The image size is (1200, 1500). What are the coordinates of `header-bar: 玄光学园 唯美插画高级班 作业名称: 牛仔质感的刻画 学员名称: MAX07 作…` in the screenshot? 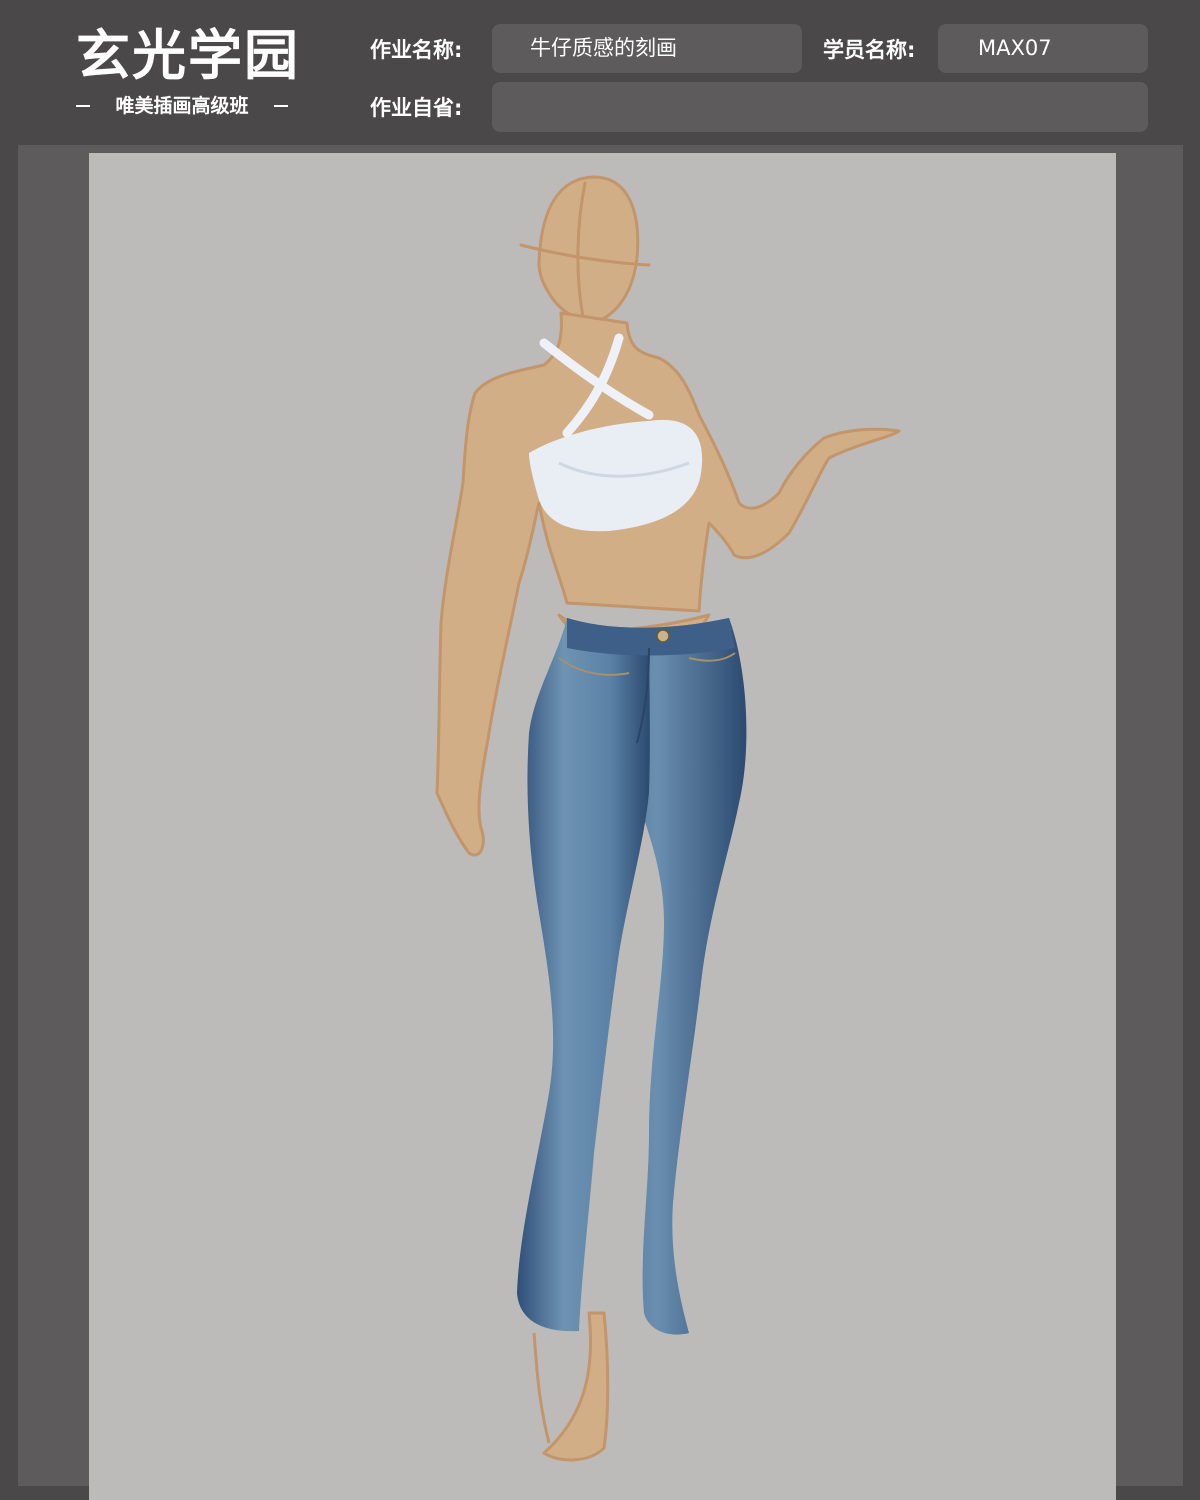 It's located at (600, 72).